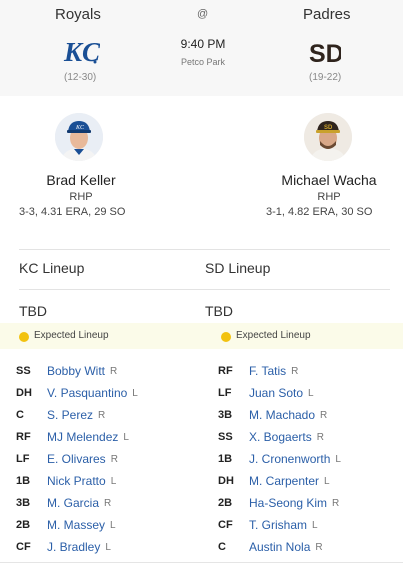  I want to click on player-link: M. Garcia, so click(73, 503).